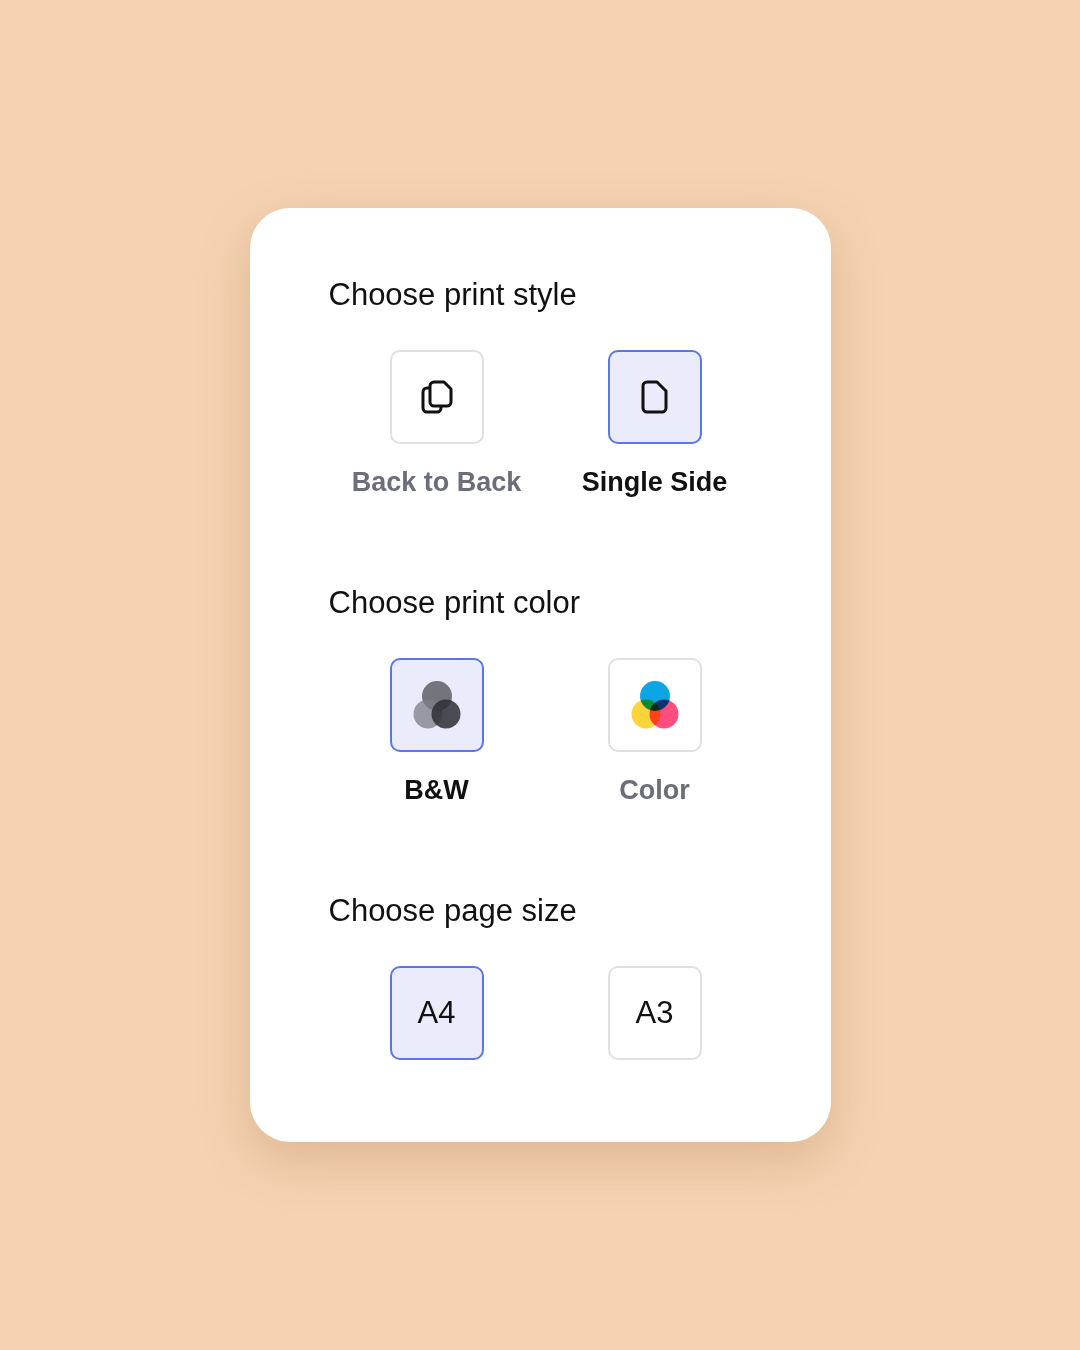 The height and width of the screenshot is (1350, 1080). I want to click on option-label: B&W, so click(436, 790).